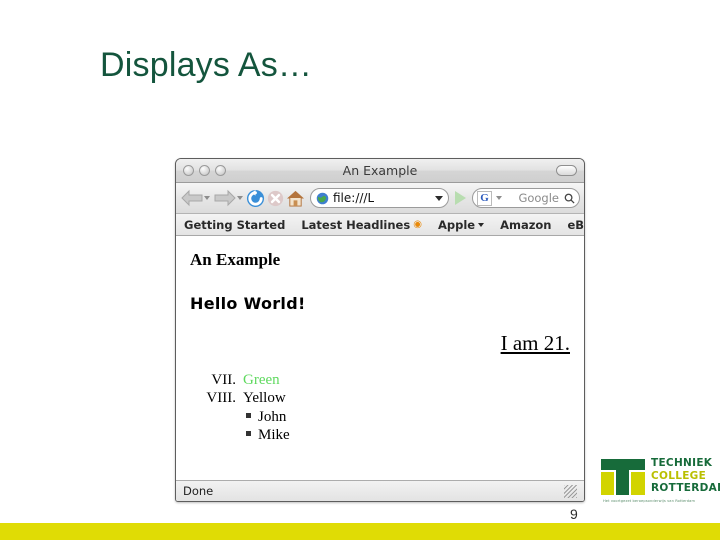 The image size is (720, 540). Describe the element at coordinates (261, 380) in the screenshot. I see `list-item-label: Green` at that location.